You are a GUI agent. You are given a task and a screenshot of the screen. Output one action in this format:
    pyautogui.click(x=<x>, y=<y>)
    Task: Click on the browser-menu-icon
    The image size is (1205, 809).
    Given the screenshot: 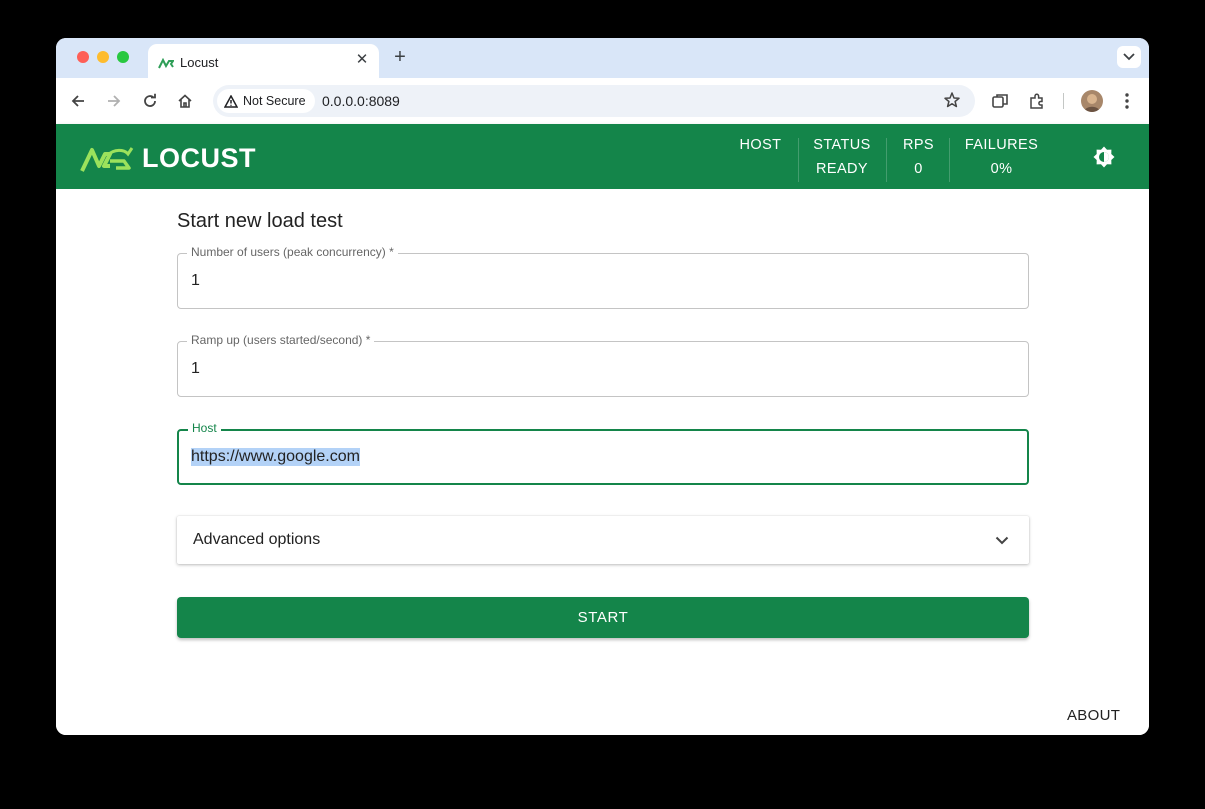 What is the action you would take?
    pyautogui.click(x=1127, y=101)
    